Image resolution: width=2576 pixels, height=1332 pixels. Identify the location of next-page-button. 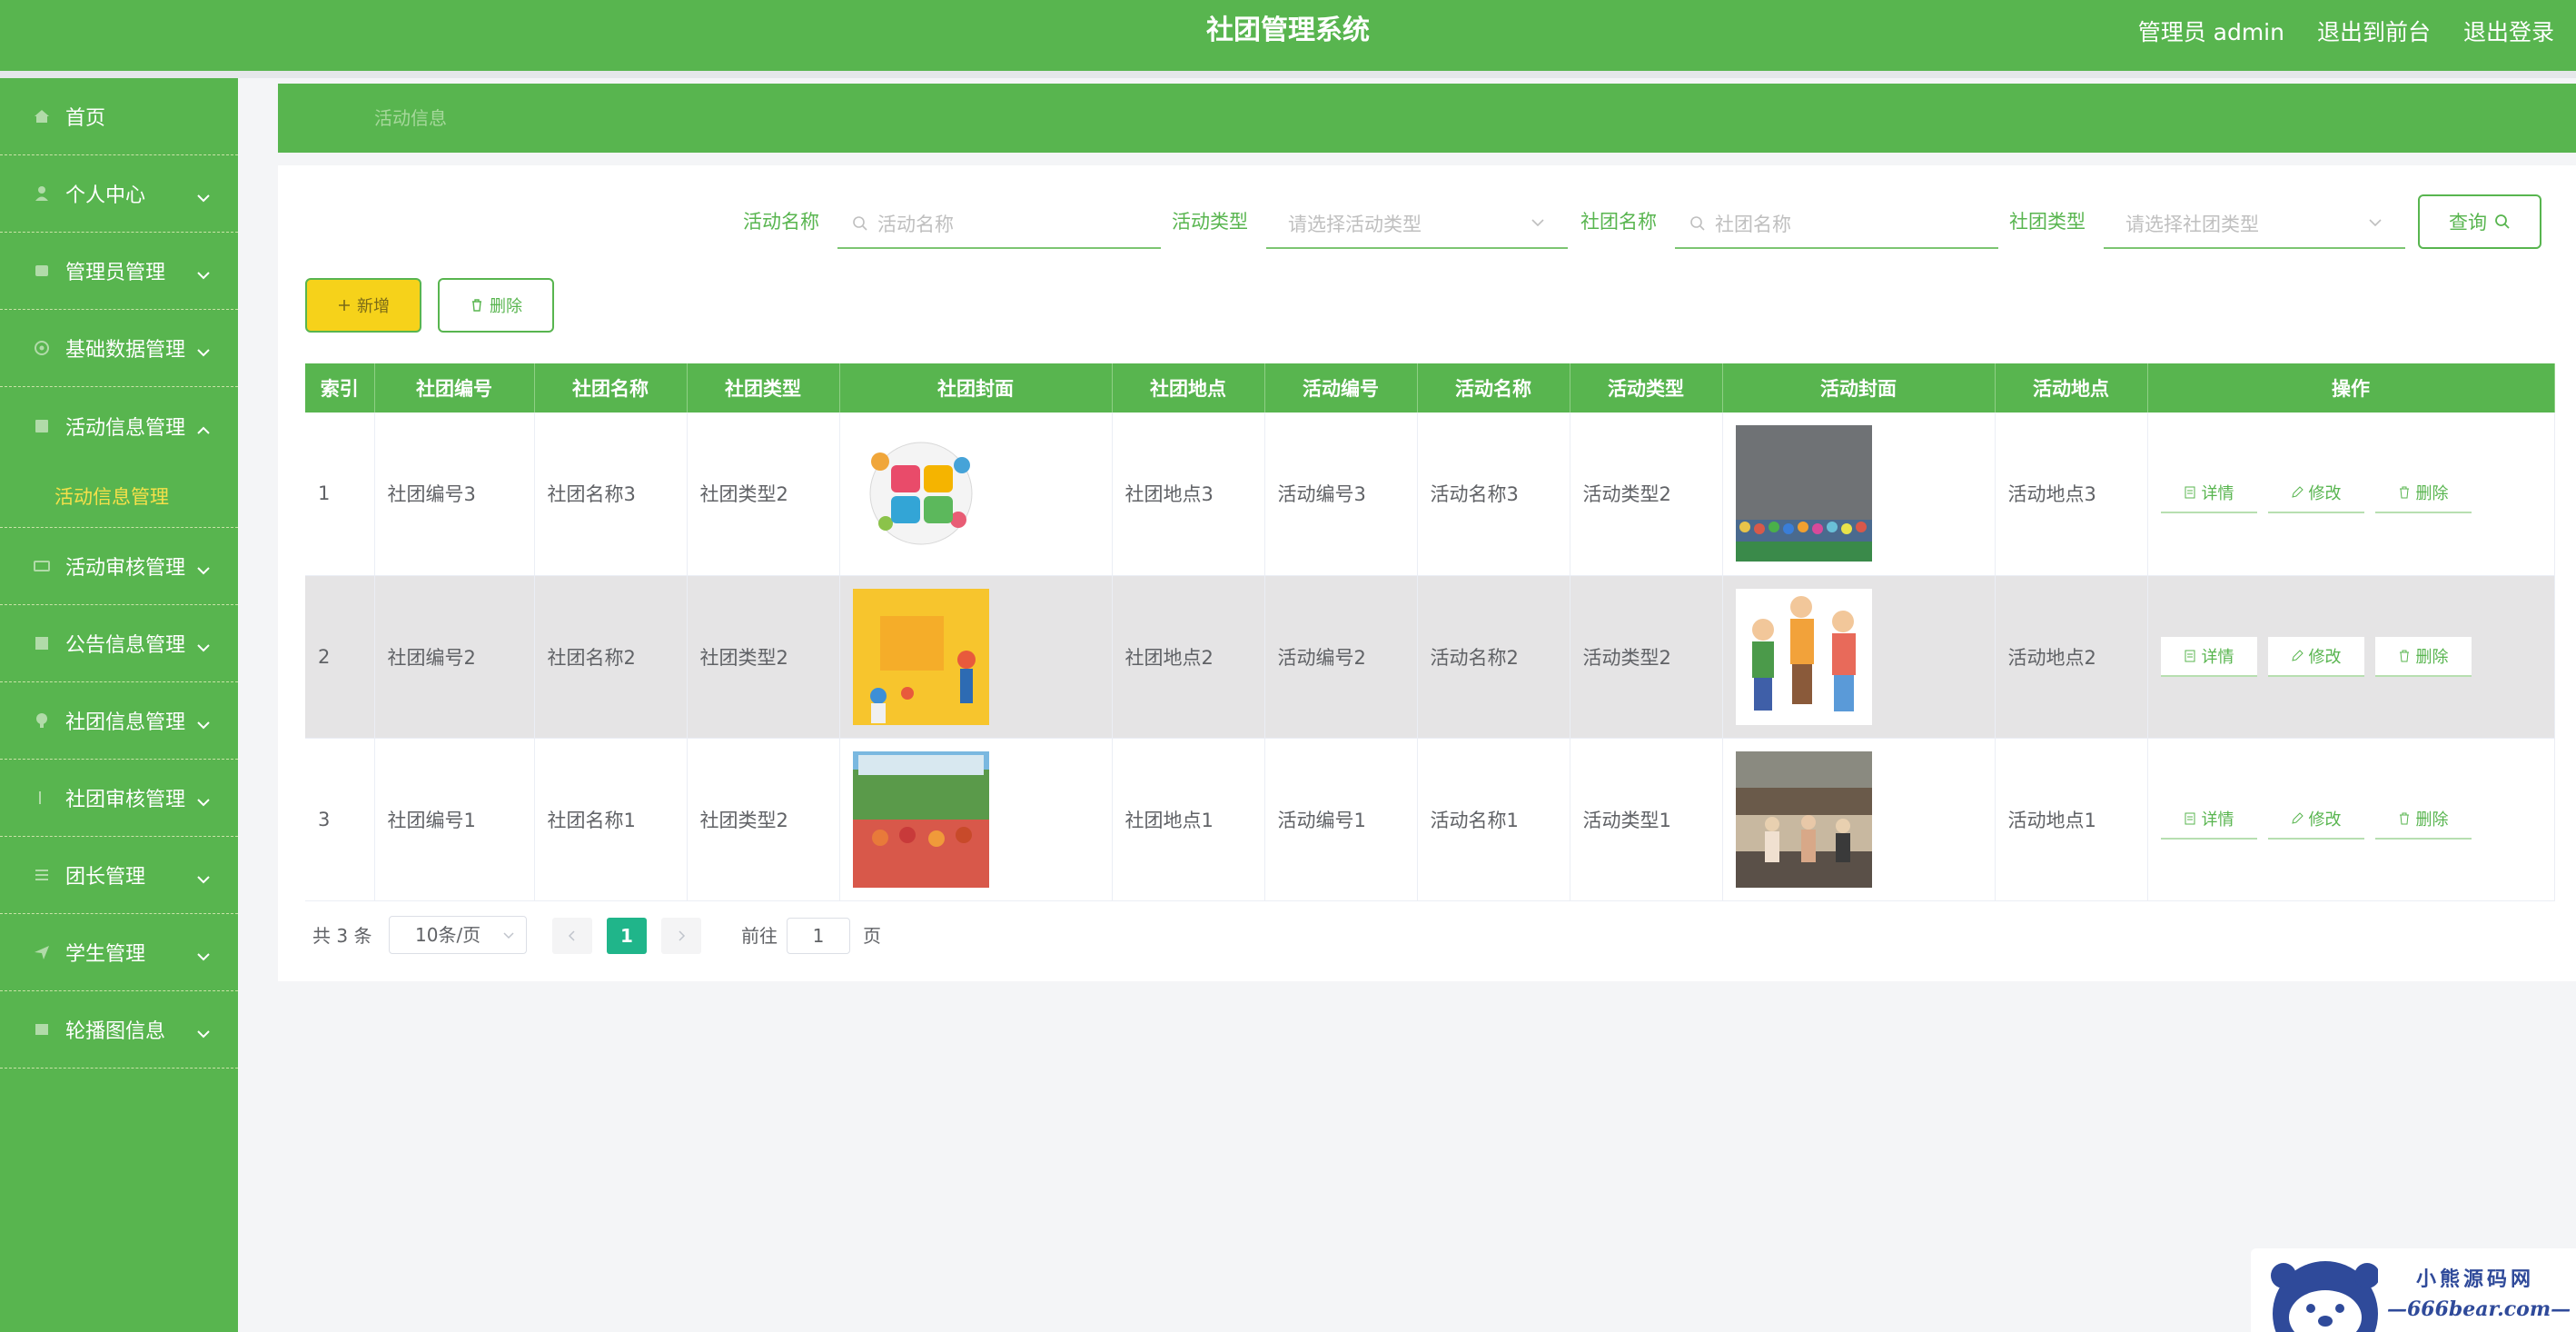
(681, 936).